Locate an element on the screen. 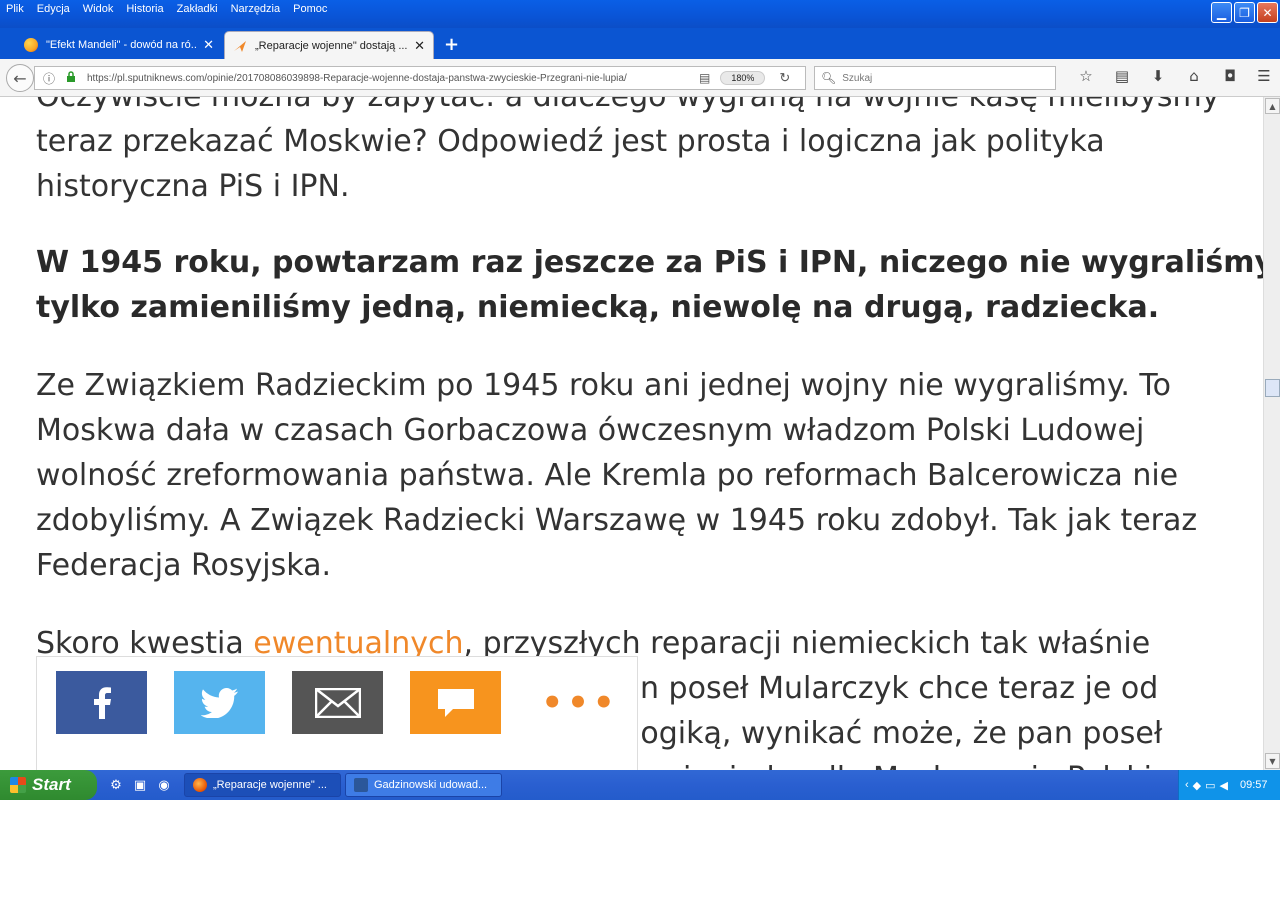 The width and height of the screenshot is (1280, 919). quick-launch: ⚙ ▣ ◉ is located at coordinates (140, 785).